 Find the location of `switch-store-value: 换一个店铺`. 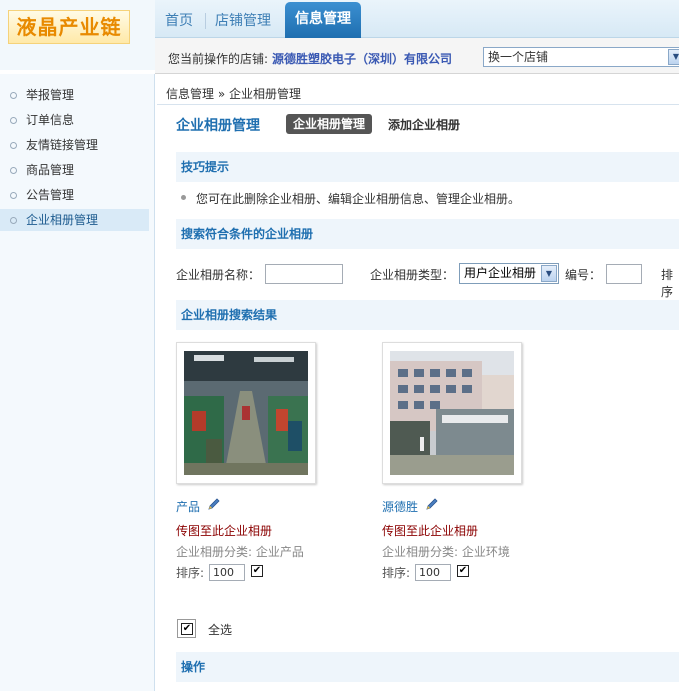

switch-store-value: 换一个店铺 is located at coordinates (518, 57).